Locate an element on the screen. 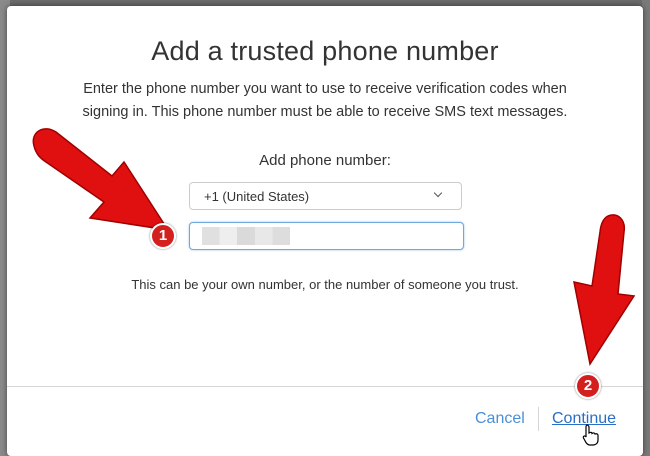 This screenshot has height=456, width=650. button-separator is located at coordinates (538, 419).